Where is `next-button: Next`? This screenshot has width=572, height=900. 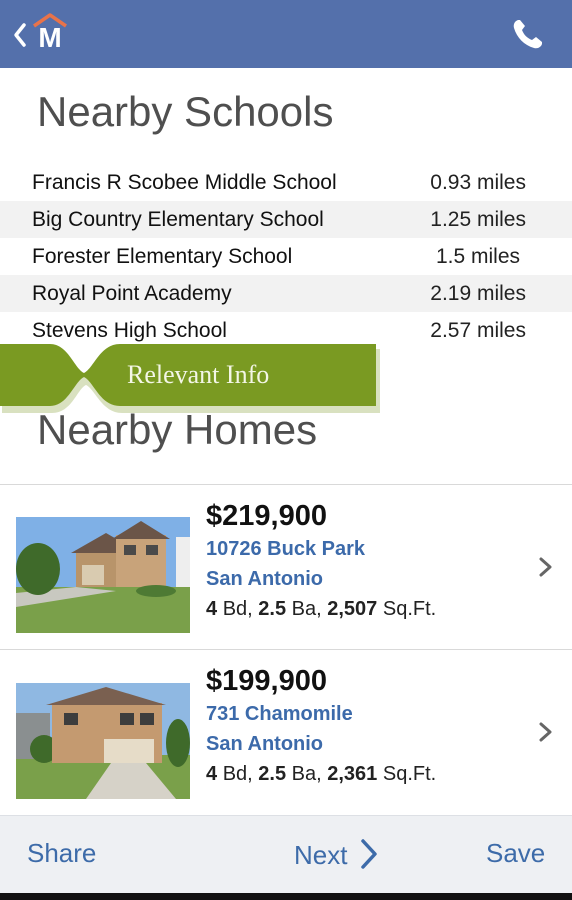
next-button: Next is located at coordinates (336, 854).